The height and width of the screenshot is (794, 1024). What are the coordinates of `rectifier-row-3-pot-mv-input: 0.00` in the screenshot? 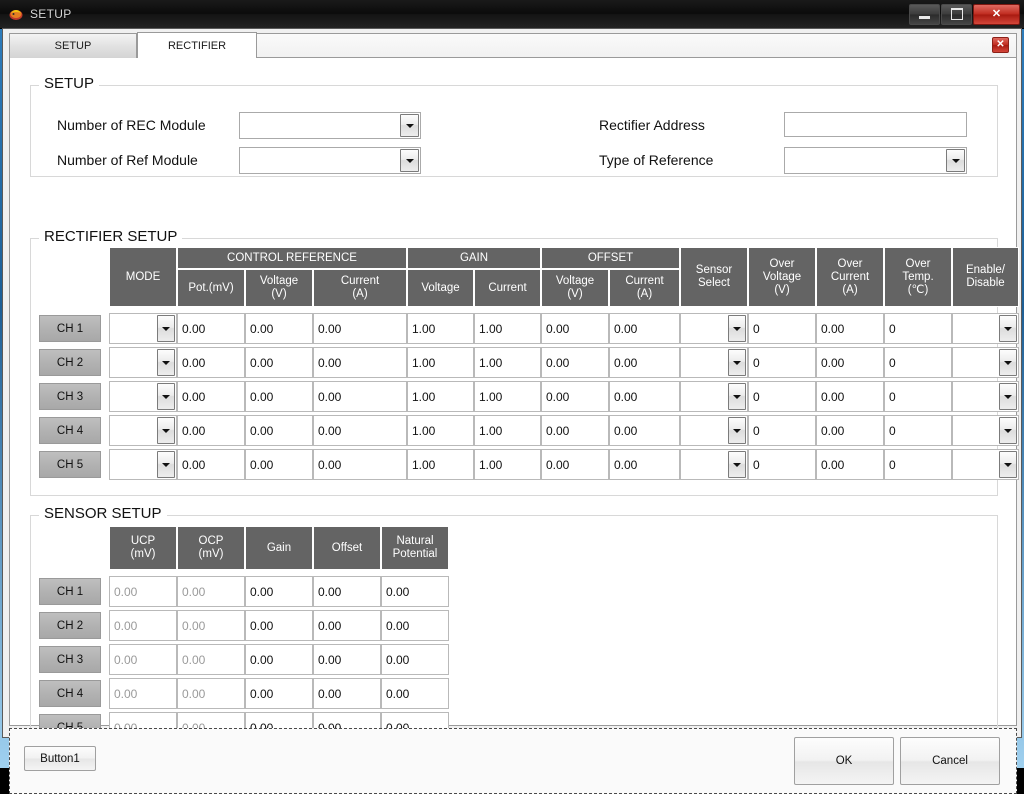 It's located at (211, 396).